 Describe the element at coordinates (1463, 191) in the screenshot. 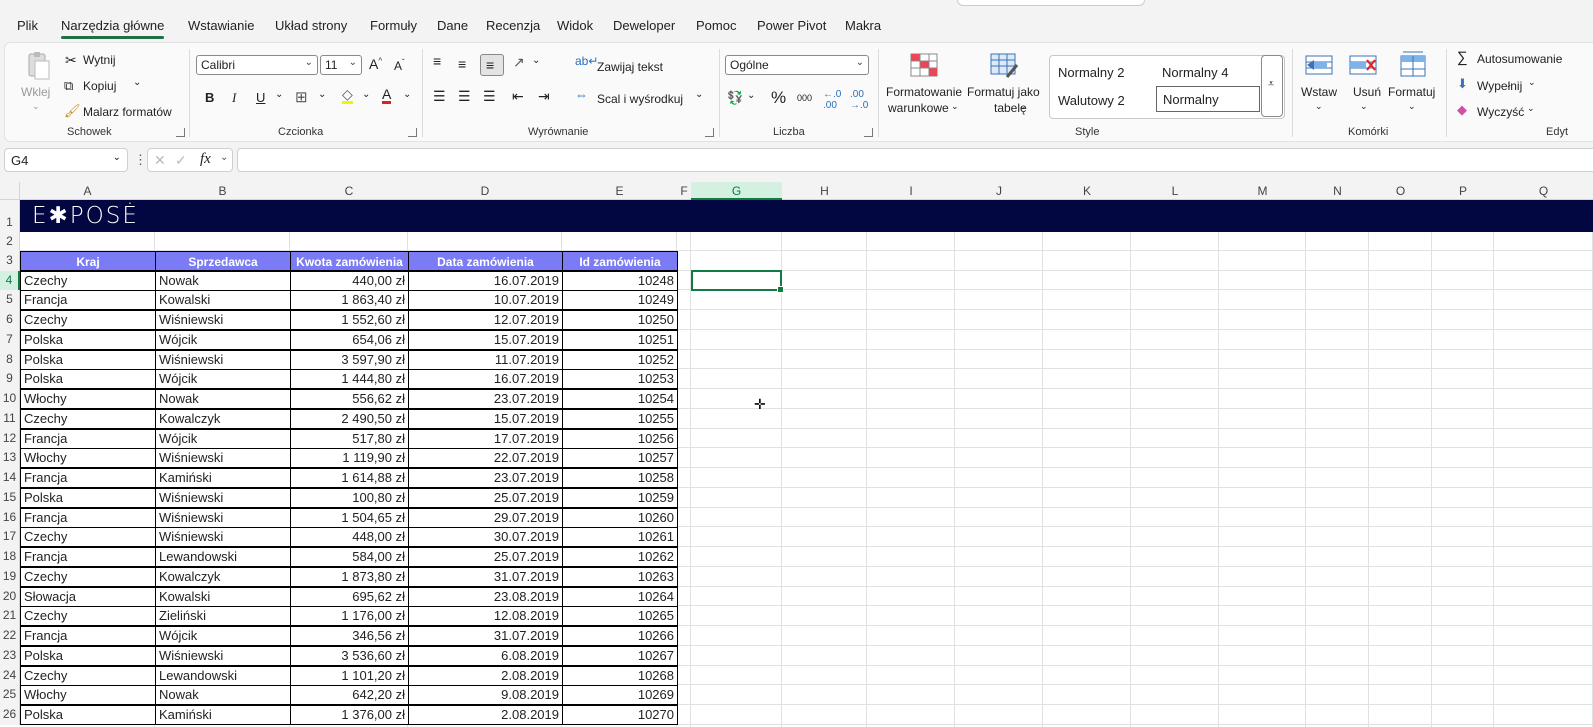

I see `column-header-p: P` at that location.